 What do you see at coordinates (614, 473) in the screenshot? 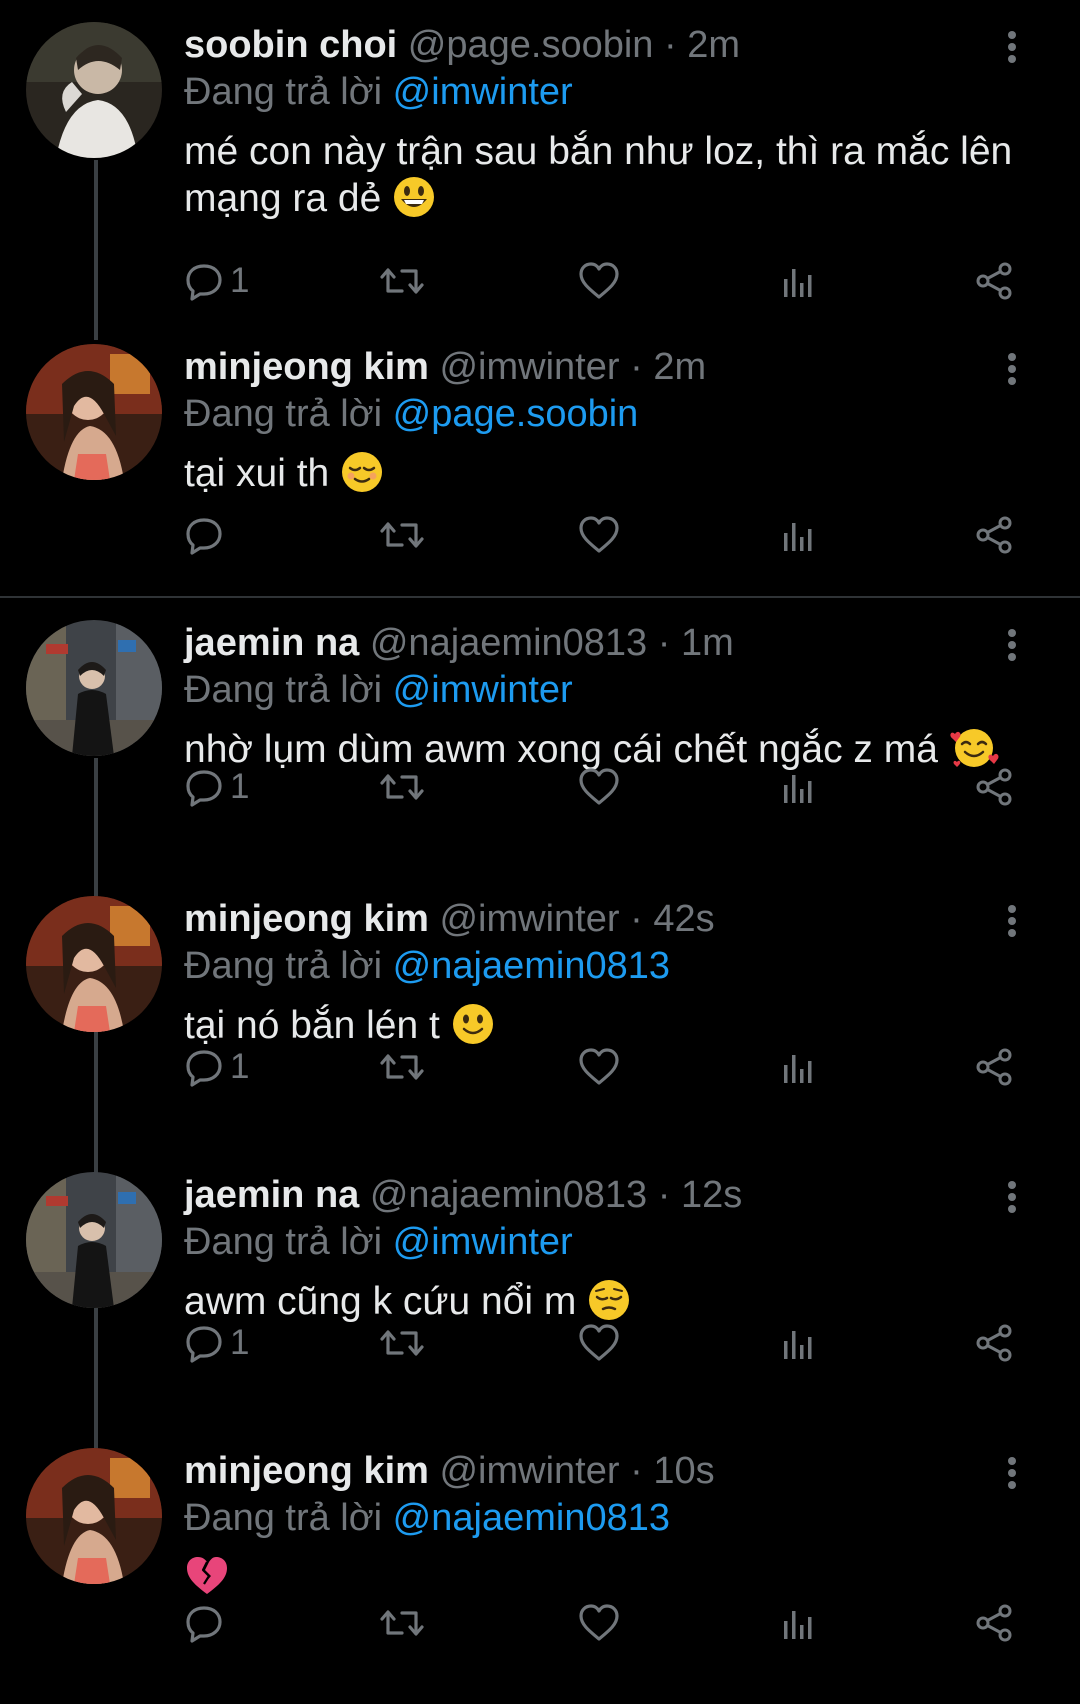
I see `tweet-text: tại xui th` at bounding box center [614, 473].